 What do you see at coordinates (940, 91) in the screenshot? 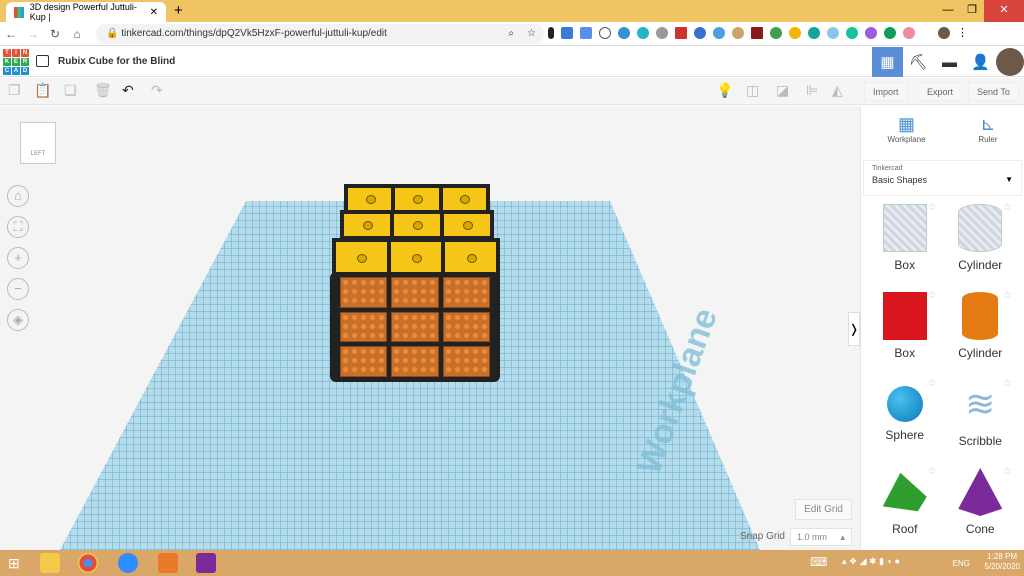
I see `export-button: Export` at bounding box center [940, 91].